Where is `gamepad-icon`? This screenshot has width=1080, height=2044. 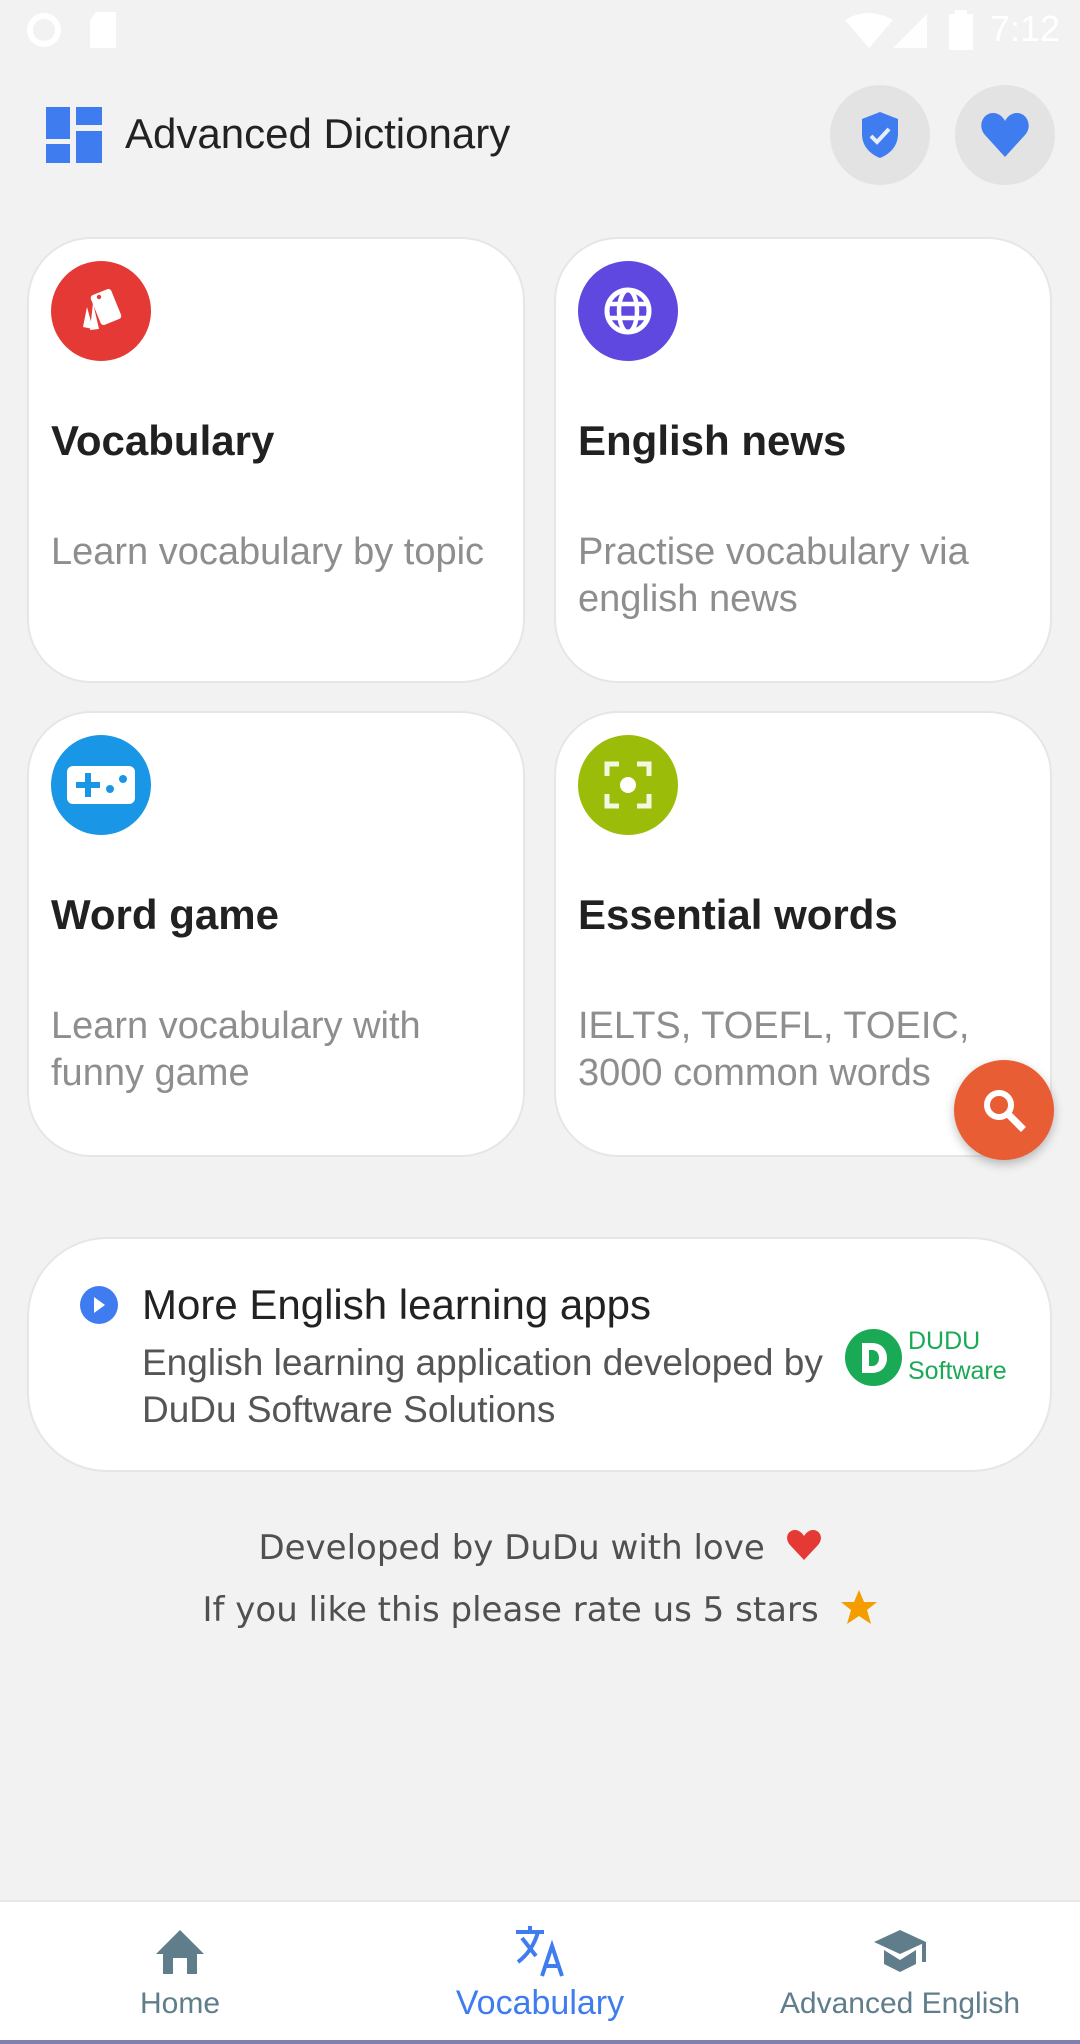
gamepad-icon is located at coordinates (101, 785).